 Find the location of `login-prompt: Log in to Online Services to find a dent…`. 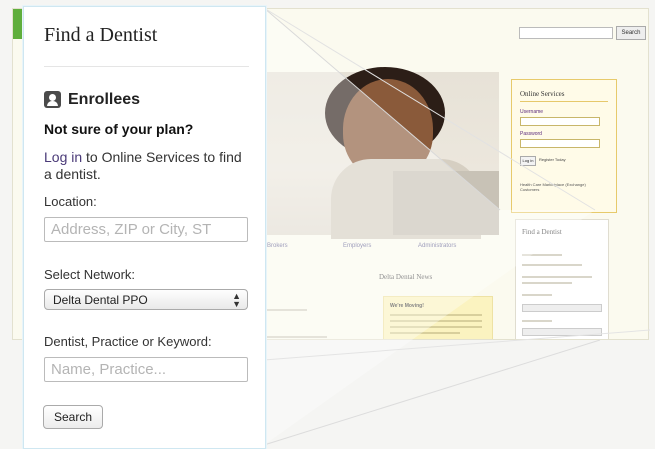

login-prompt: Log in to Online Services to find a dent… is located at coordinates (146, 166).